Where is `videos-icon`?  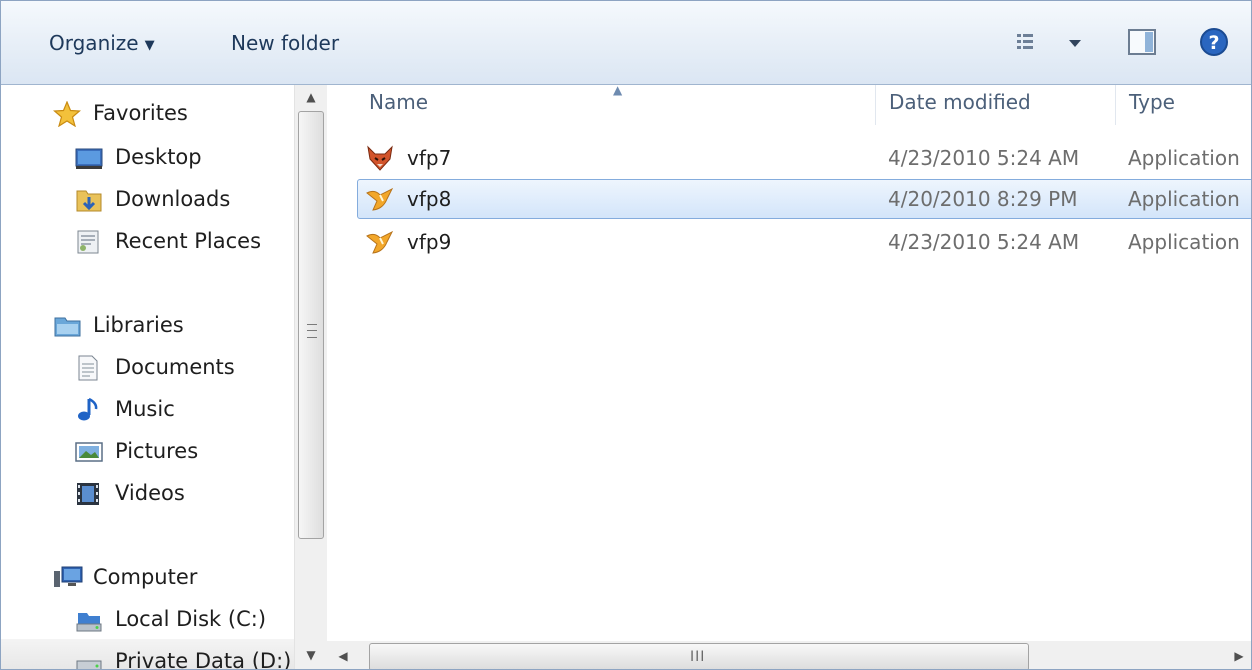 videos-icon is located at coordinates (88, 493).